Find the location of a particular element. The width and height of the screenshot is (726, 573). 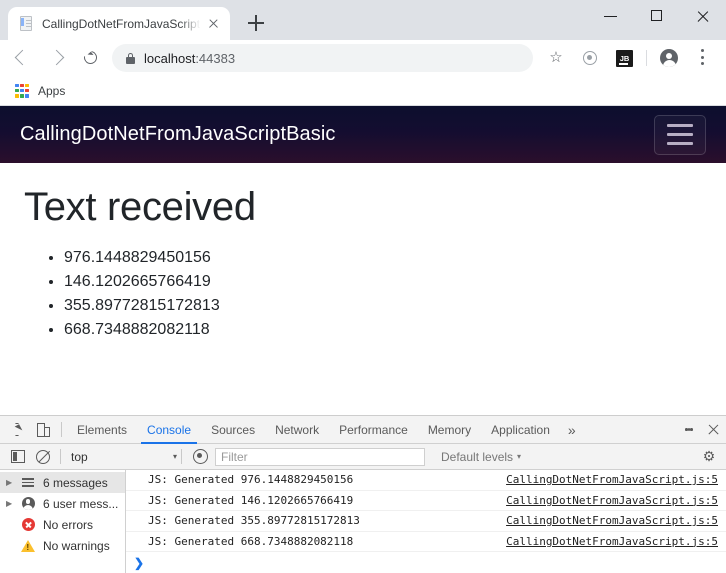

context-selector: top ▾ is located at coordinates (121, 457).